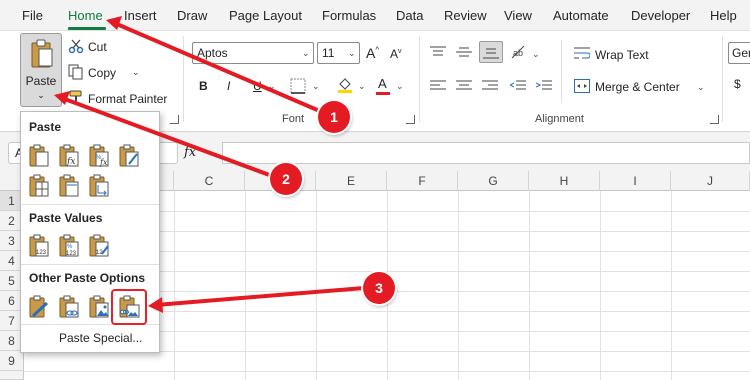  Describe the element at coordinates (87, 278) in the screenshot. I see `other-paste-options-heading: Other Paste Options` at that location.